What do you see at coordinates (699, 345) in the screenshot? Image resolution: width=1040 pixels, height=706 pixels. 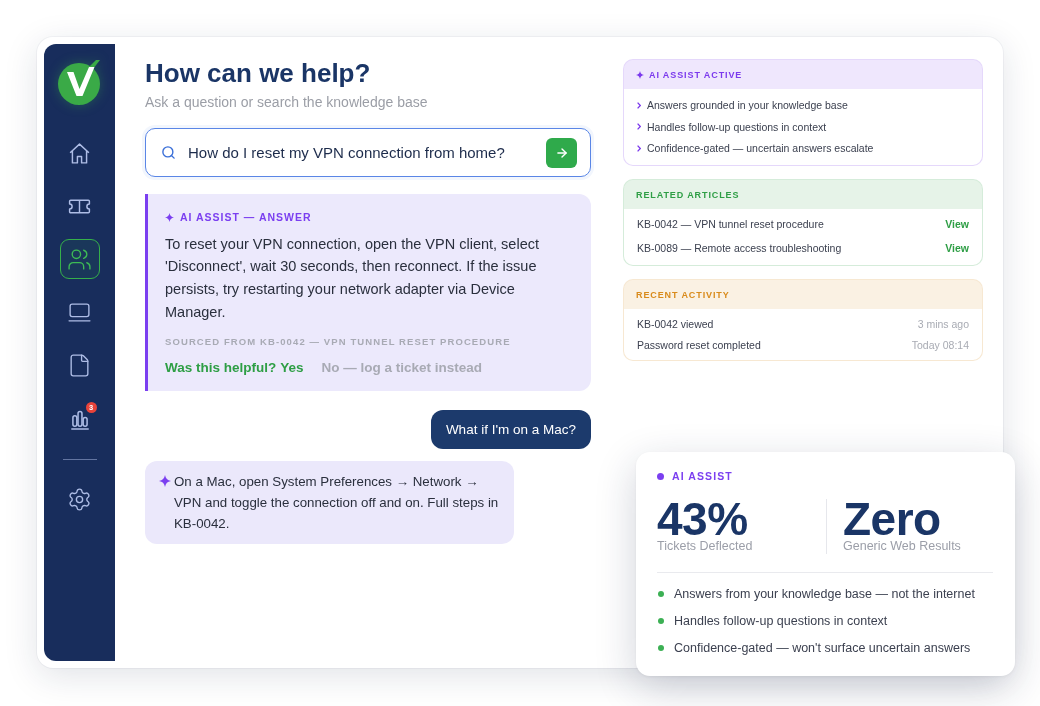 I see `activity-text: Password reset completed` at bounding box center [699, 345].